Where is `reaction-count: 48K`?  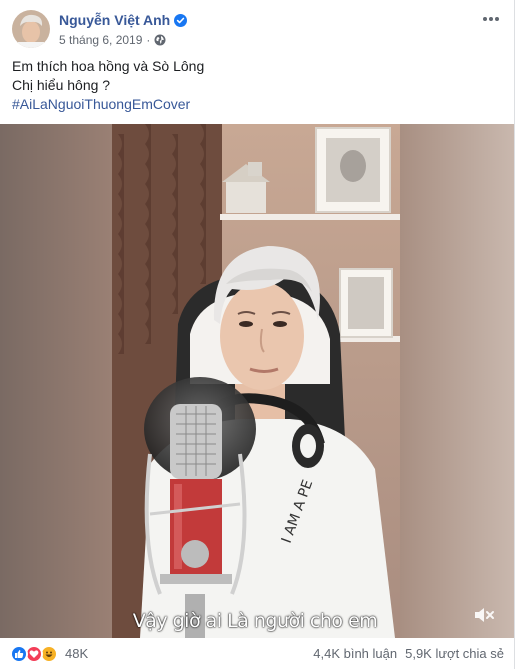
reaction-count: 48K is located at coordinates (76, 653).